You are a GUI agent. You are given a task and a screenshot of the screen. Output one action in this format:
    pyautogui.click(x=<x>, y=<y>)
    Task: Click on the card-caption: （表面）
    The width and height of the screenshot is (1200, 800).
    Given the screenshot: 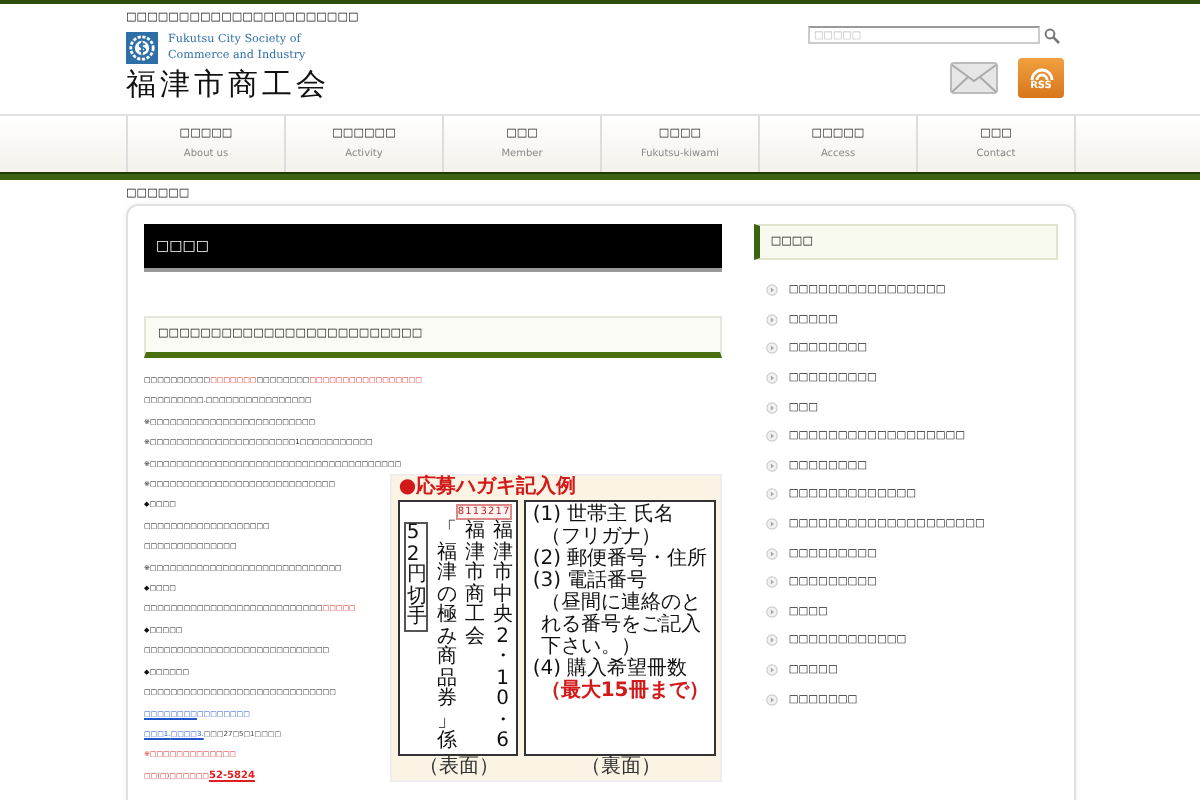 What is the action you would take?
    pyautogui.click(x=458, y=768)
    